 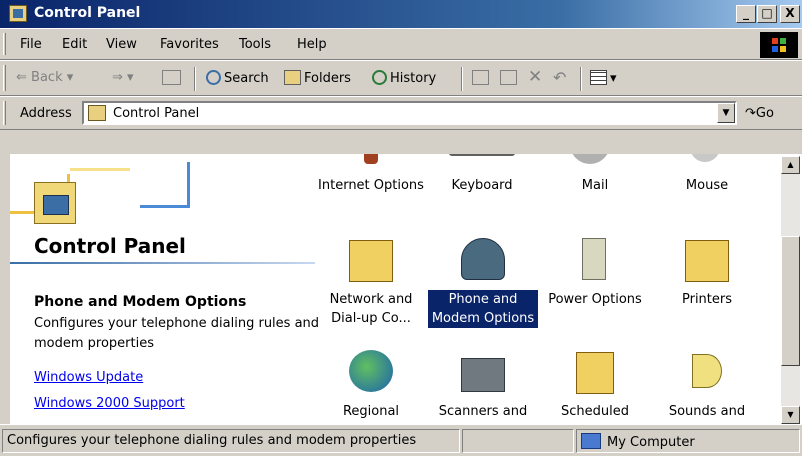 What do you see at coordinates (595, 385) in the screenshot?
I see `icon-item: Scheduled` at bounding box center [595, 385].